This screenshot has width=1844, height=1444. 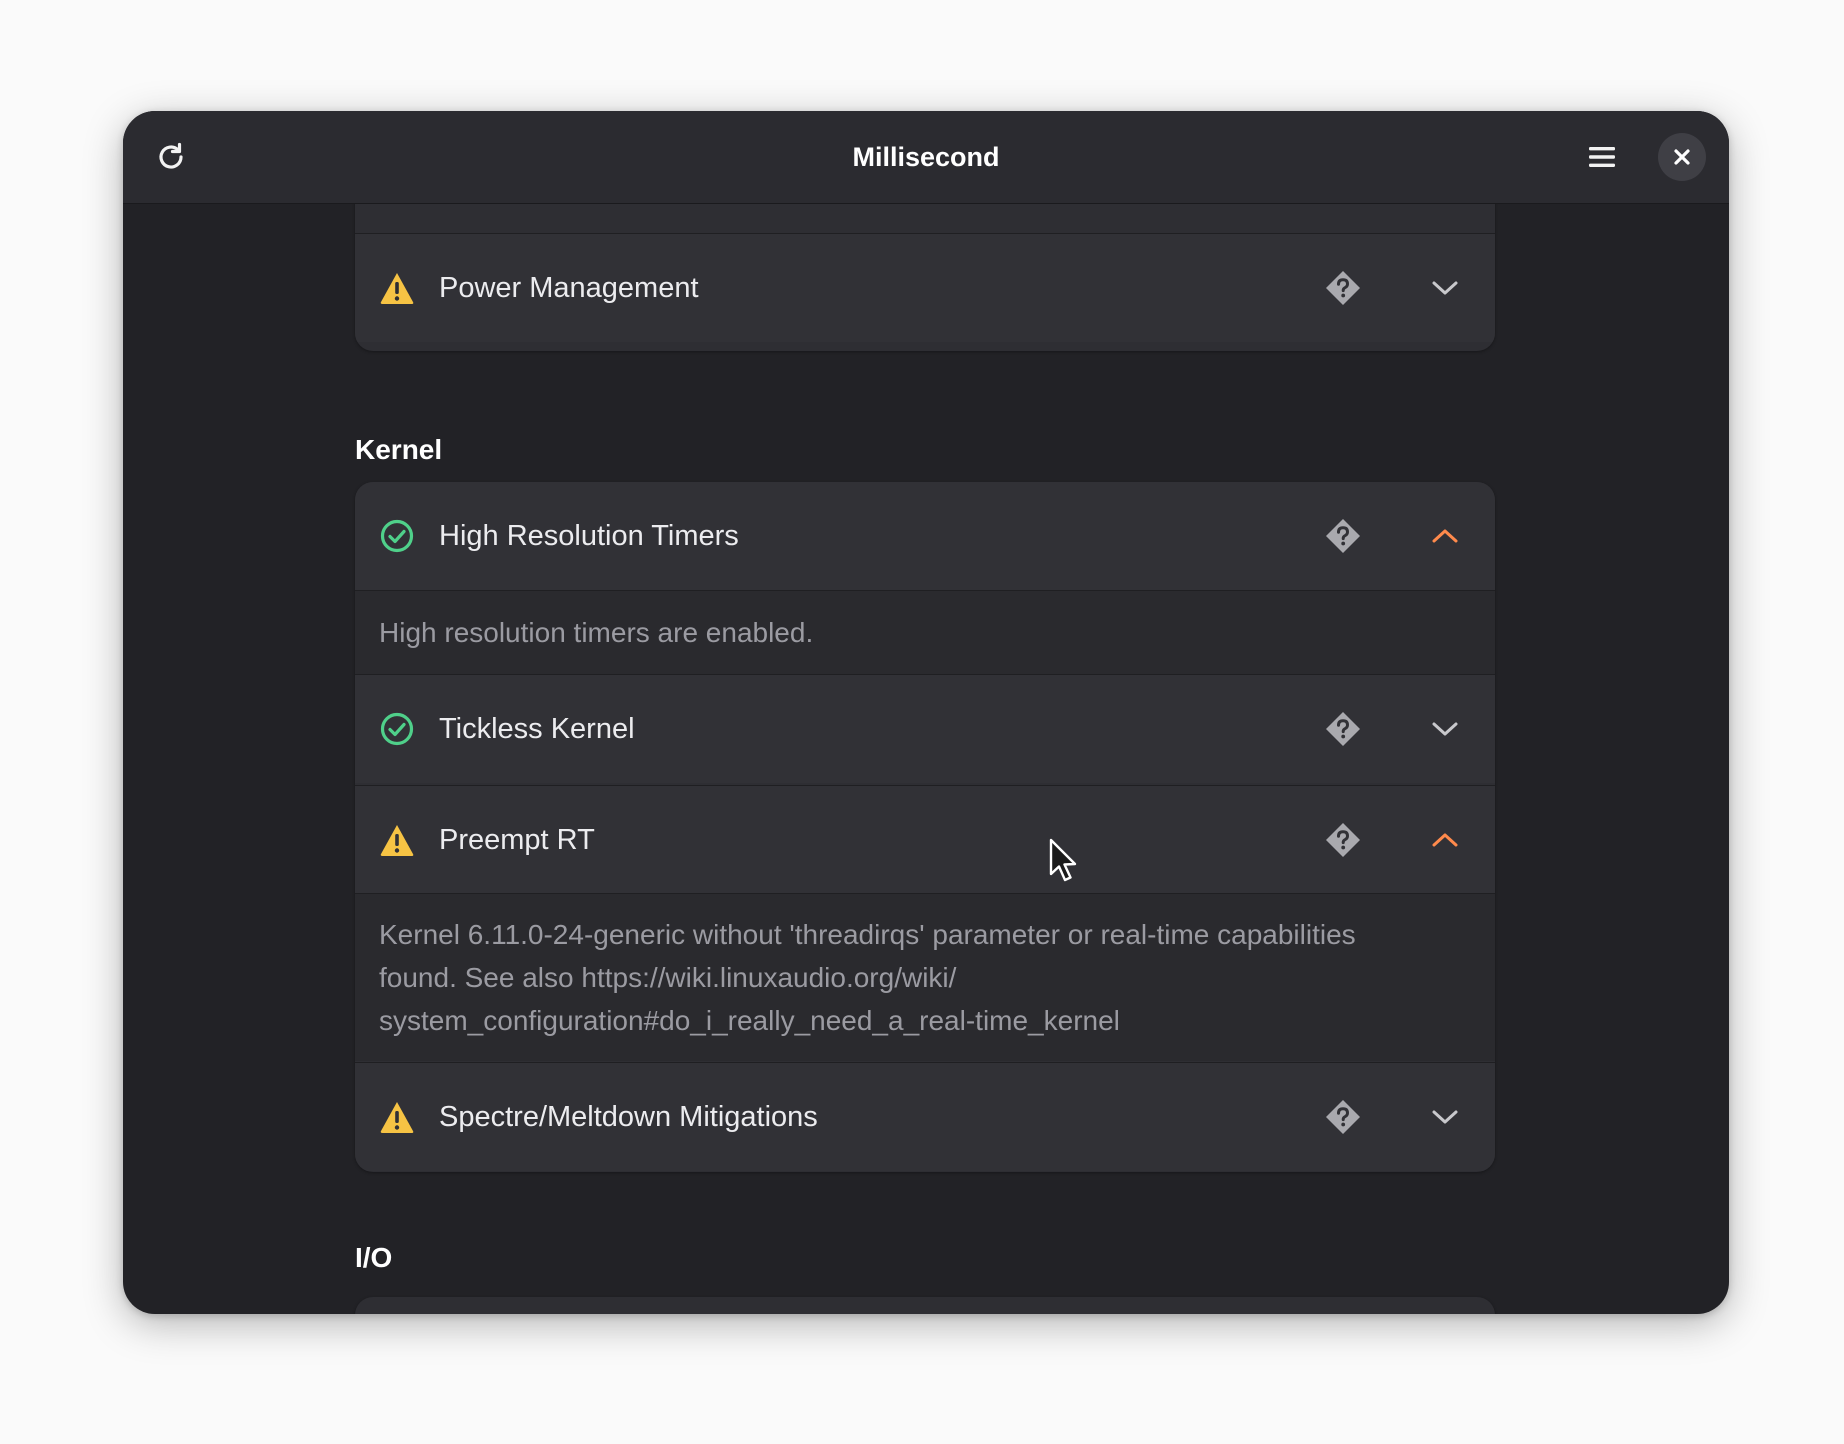 I want to click on window-title: Millisecond, so click(x=926, y=157).